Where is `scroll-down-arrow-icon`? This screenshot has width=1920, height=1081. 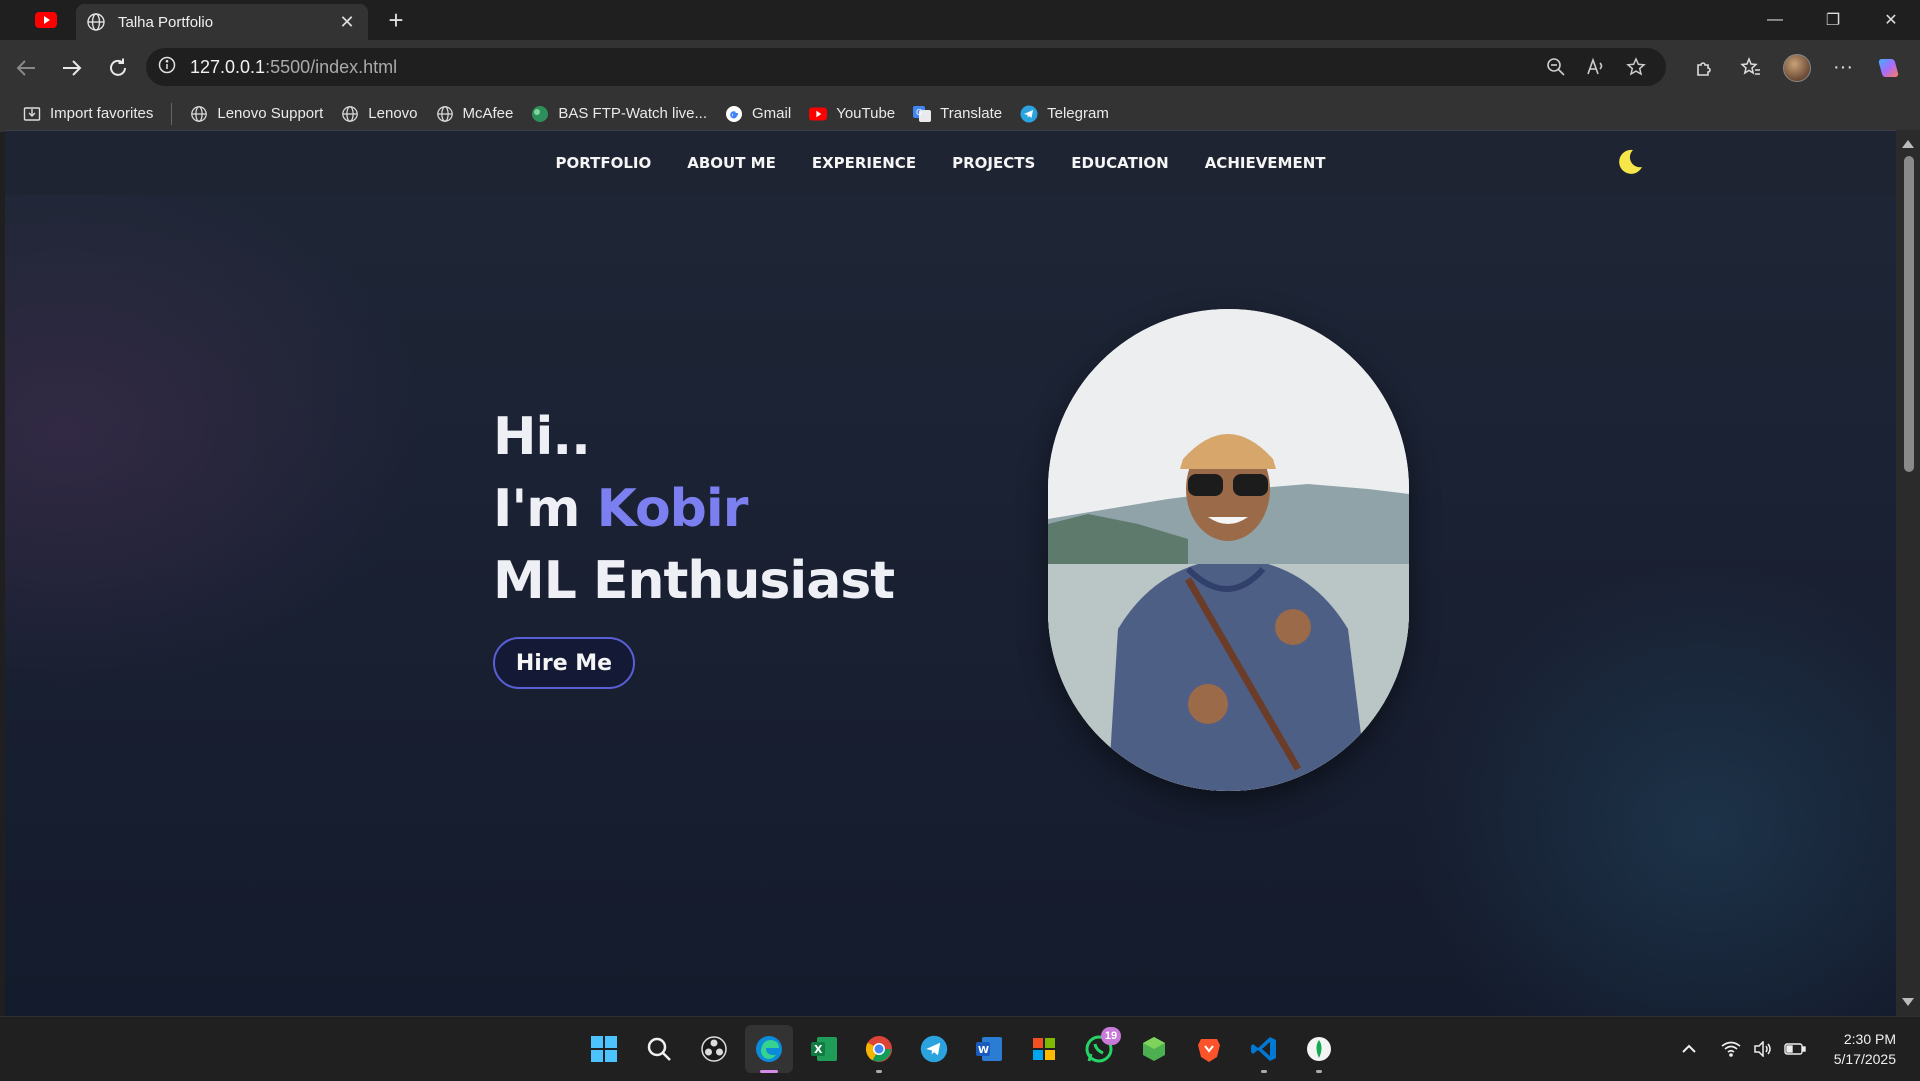 scroll-down-arrow-icon is located at coordinates (1908, 1002).